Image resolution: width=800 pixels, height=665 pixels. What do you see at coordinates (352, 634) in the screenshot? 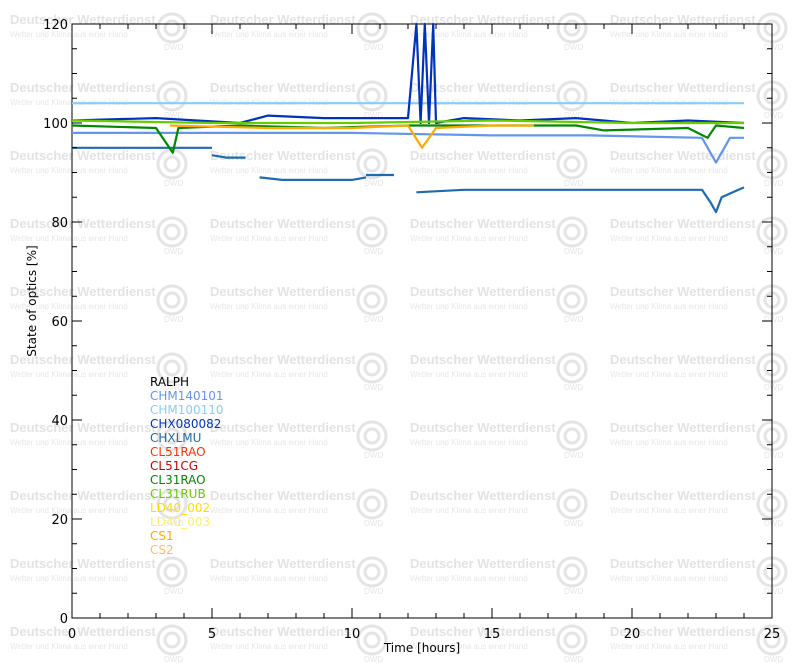
I see `x-tick-label: 10` at bounding box center [352, 634].